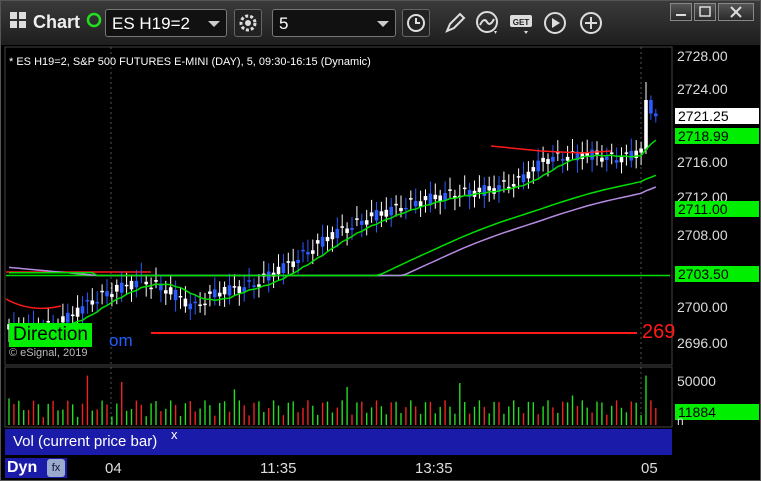 The image size is (761, 481). I want to click on volume-study-label: Vol (current price bar), so click(95, 442).